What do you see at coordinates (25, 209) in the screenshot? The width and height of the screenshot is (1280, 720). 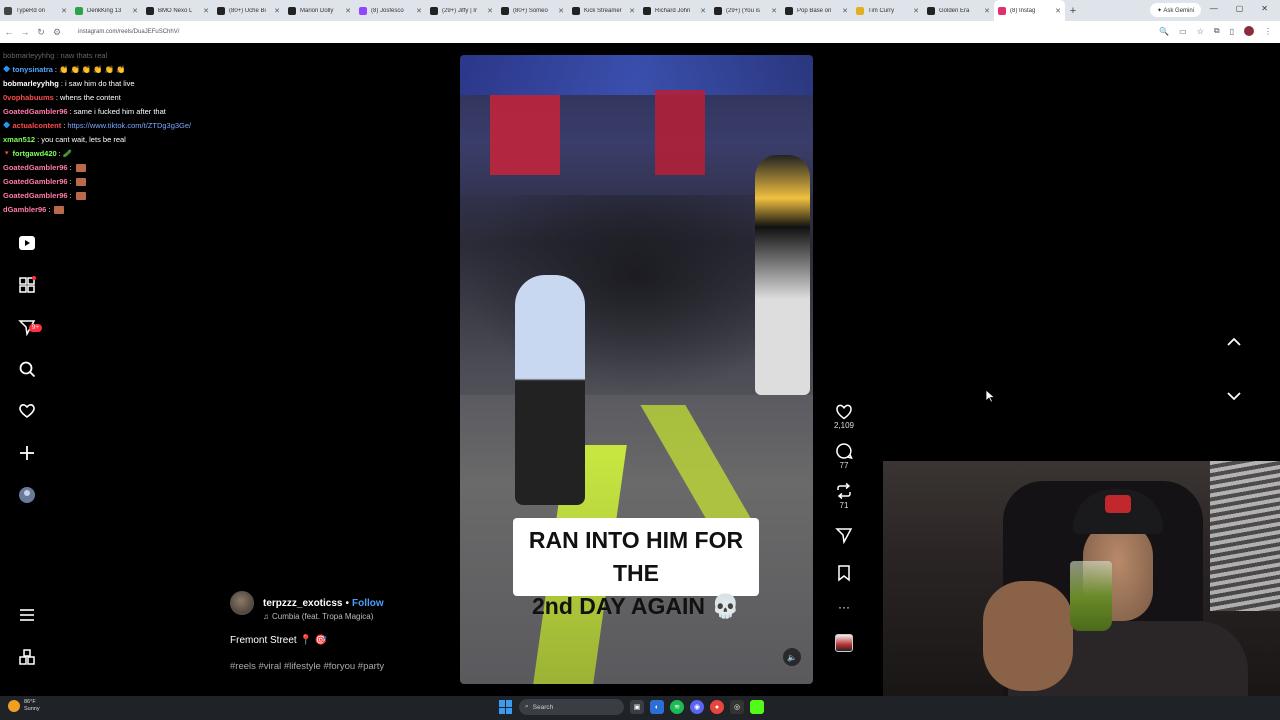 I see `chat-username: dGambler96` at bounding box center [25, 209].